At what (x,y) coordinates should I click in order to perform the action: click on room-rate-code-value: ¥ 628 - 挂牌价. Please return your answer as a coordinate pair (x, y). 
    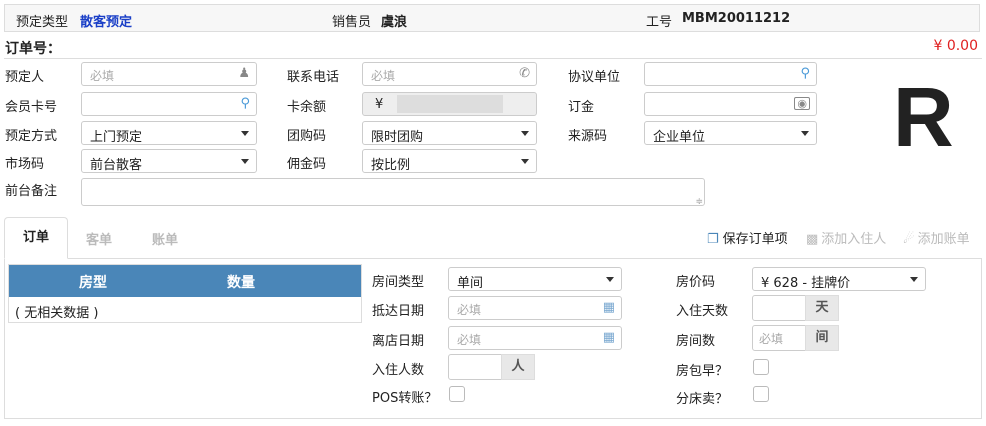
    Looking at the image, I should click on (806, 283).